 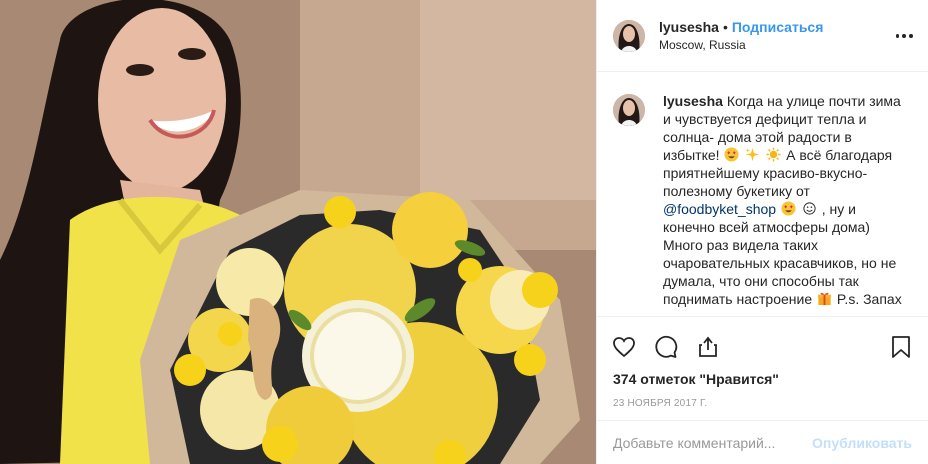 What do you see at coordinates (862, 443) in the screenshot?
I see `publish-button: Опубликовать` at bounding box center [862, 443].